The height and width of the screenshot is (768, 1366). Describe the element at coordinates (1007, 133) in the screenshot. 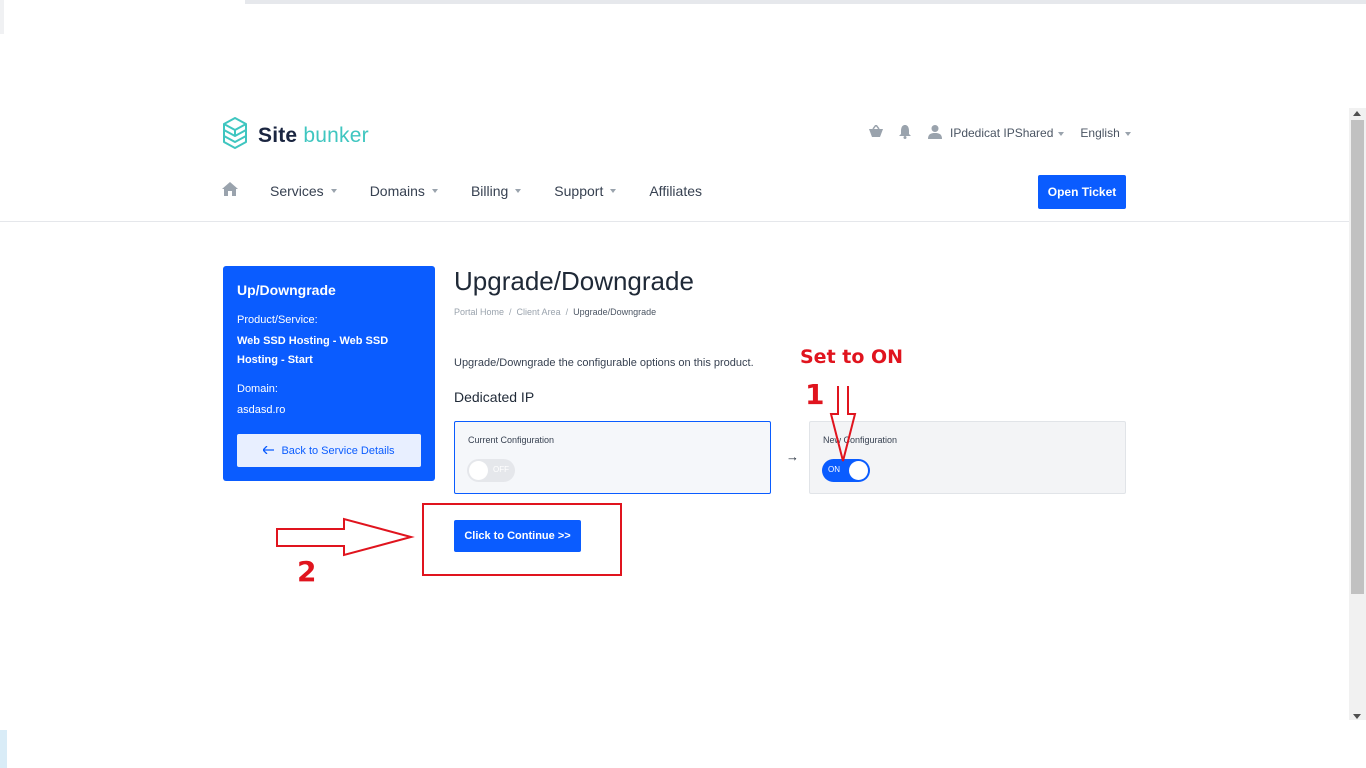

I see `user-menu: IPdedicat IPShared` at that location.